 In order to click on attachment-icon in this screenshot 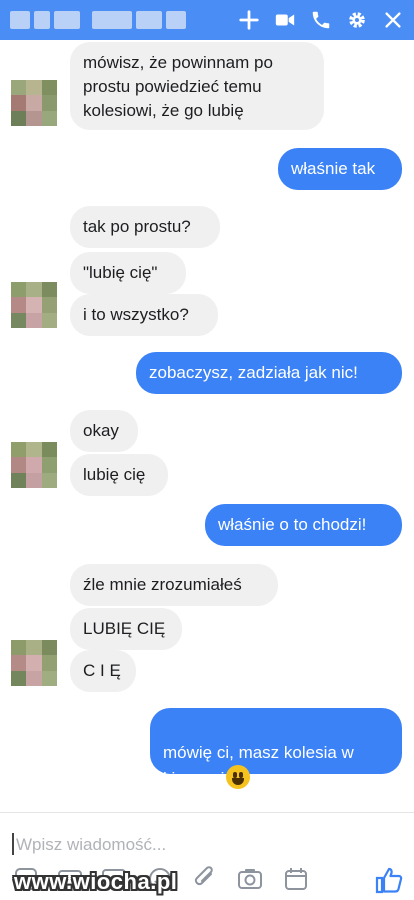, I will do `click(206, 879)`.